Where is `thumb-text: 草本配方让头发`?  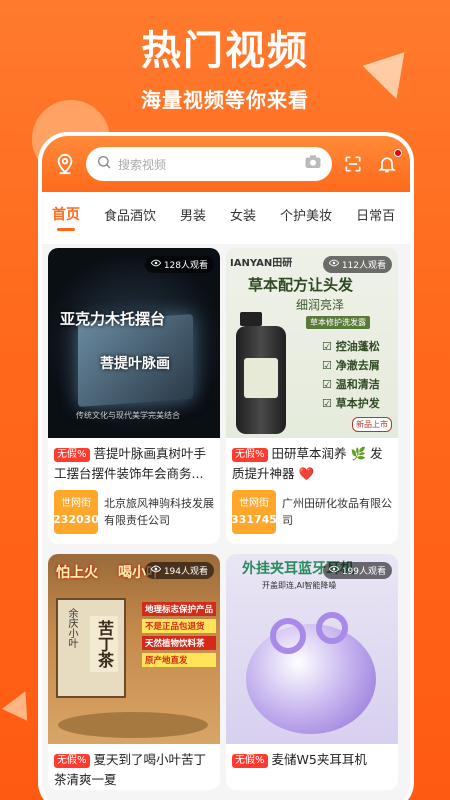
thumb-text: 草本配方让头发 is located at coordinates (301, 285).